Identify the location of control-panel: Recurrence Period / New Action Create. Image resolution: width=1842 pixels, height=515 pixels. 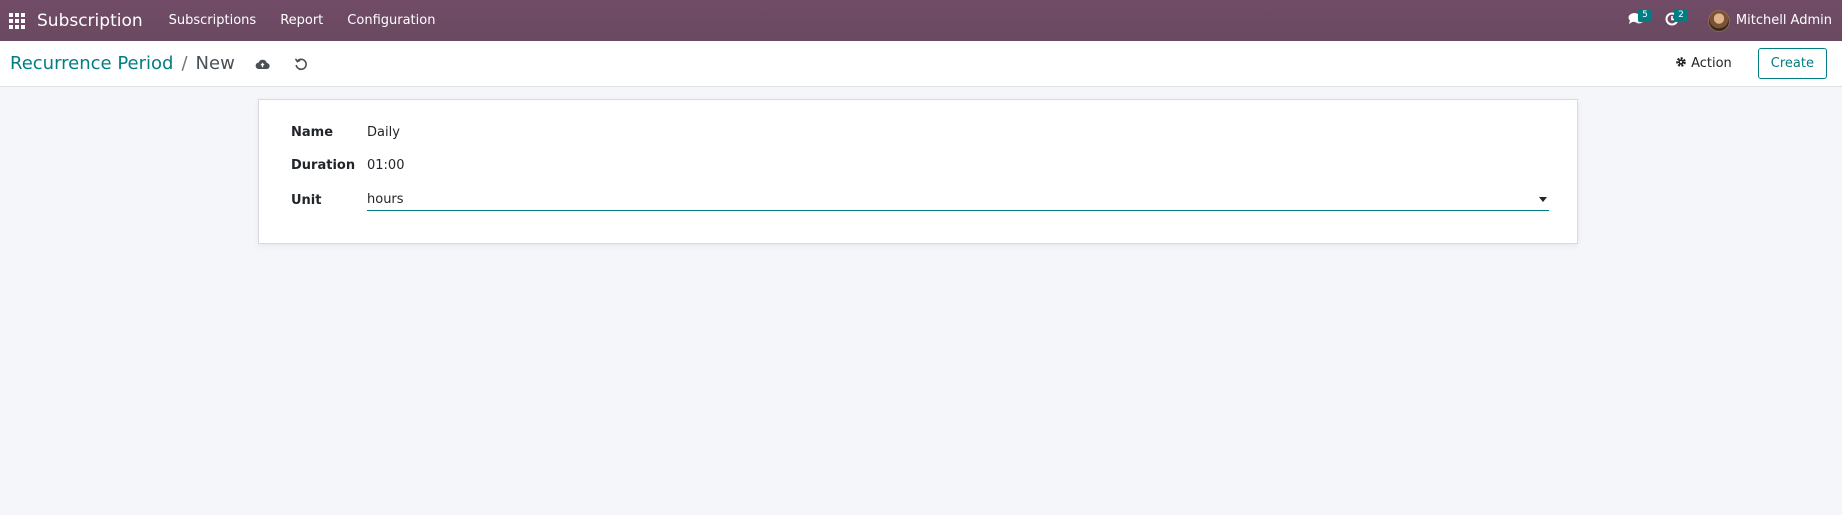
(921, 64).